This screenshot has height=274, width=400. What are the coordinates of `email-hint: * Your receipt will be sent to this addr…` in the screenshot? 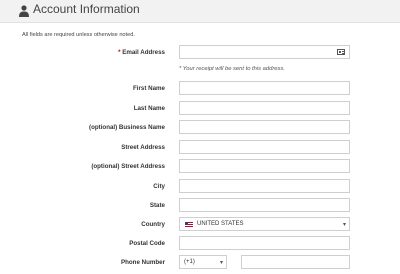 It's located at (232, 69).